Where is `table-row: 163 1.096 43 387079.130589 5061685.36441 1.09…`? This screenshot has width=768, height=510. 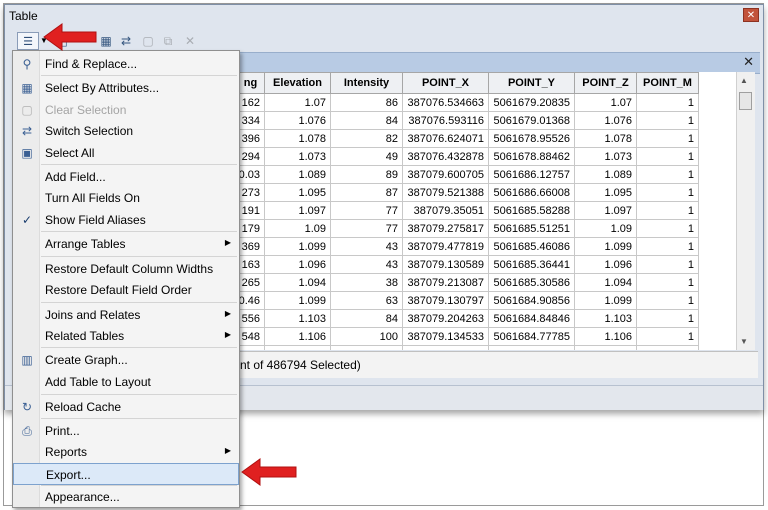 table-row: 163 1.096 43 387079.130589 5061685.36441 1.09… is located at coordinates (467, 264).